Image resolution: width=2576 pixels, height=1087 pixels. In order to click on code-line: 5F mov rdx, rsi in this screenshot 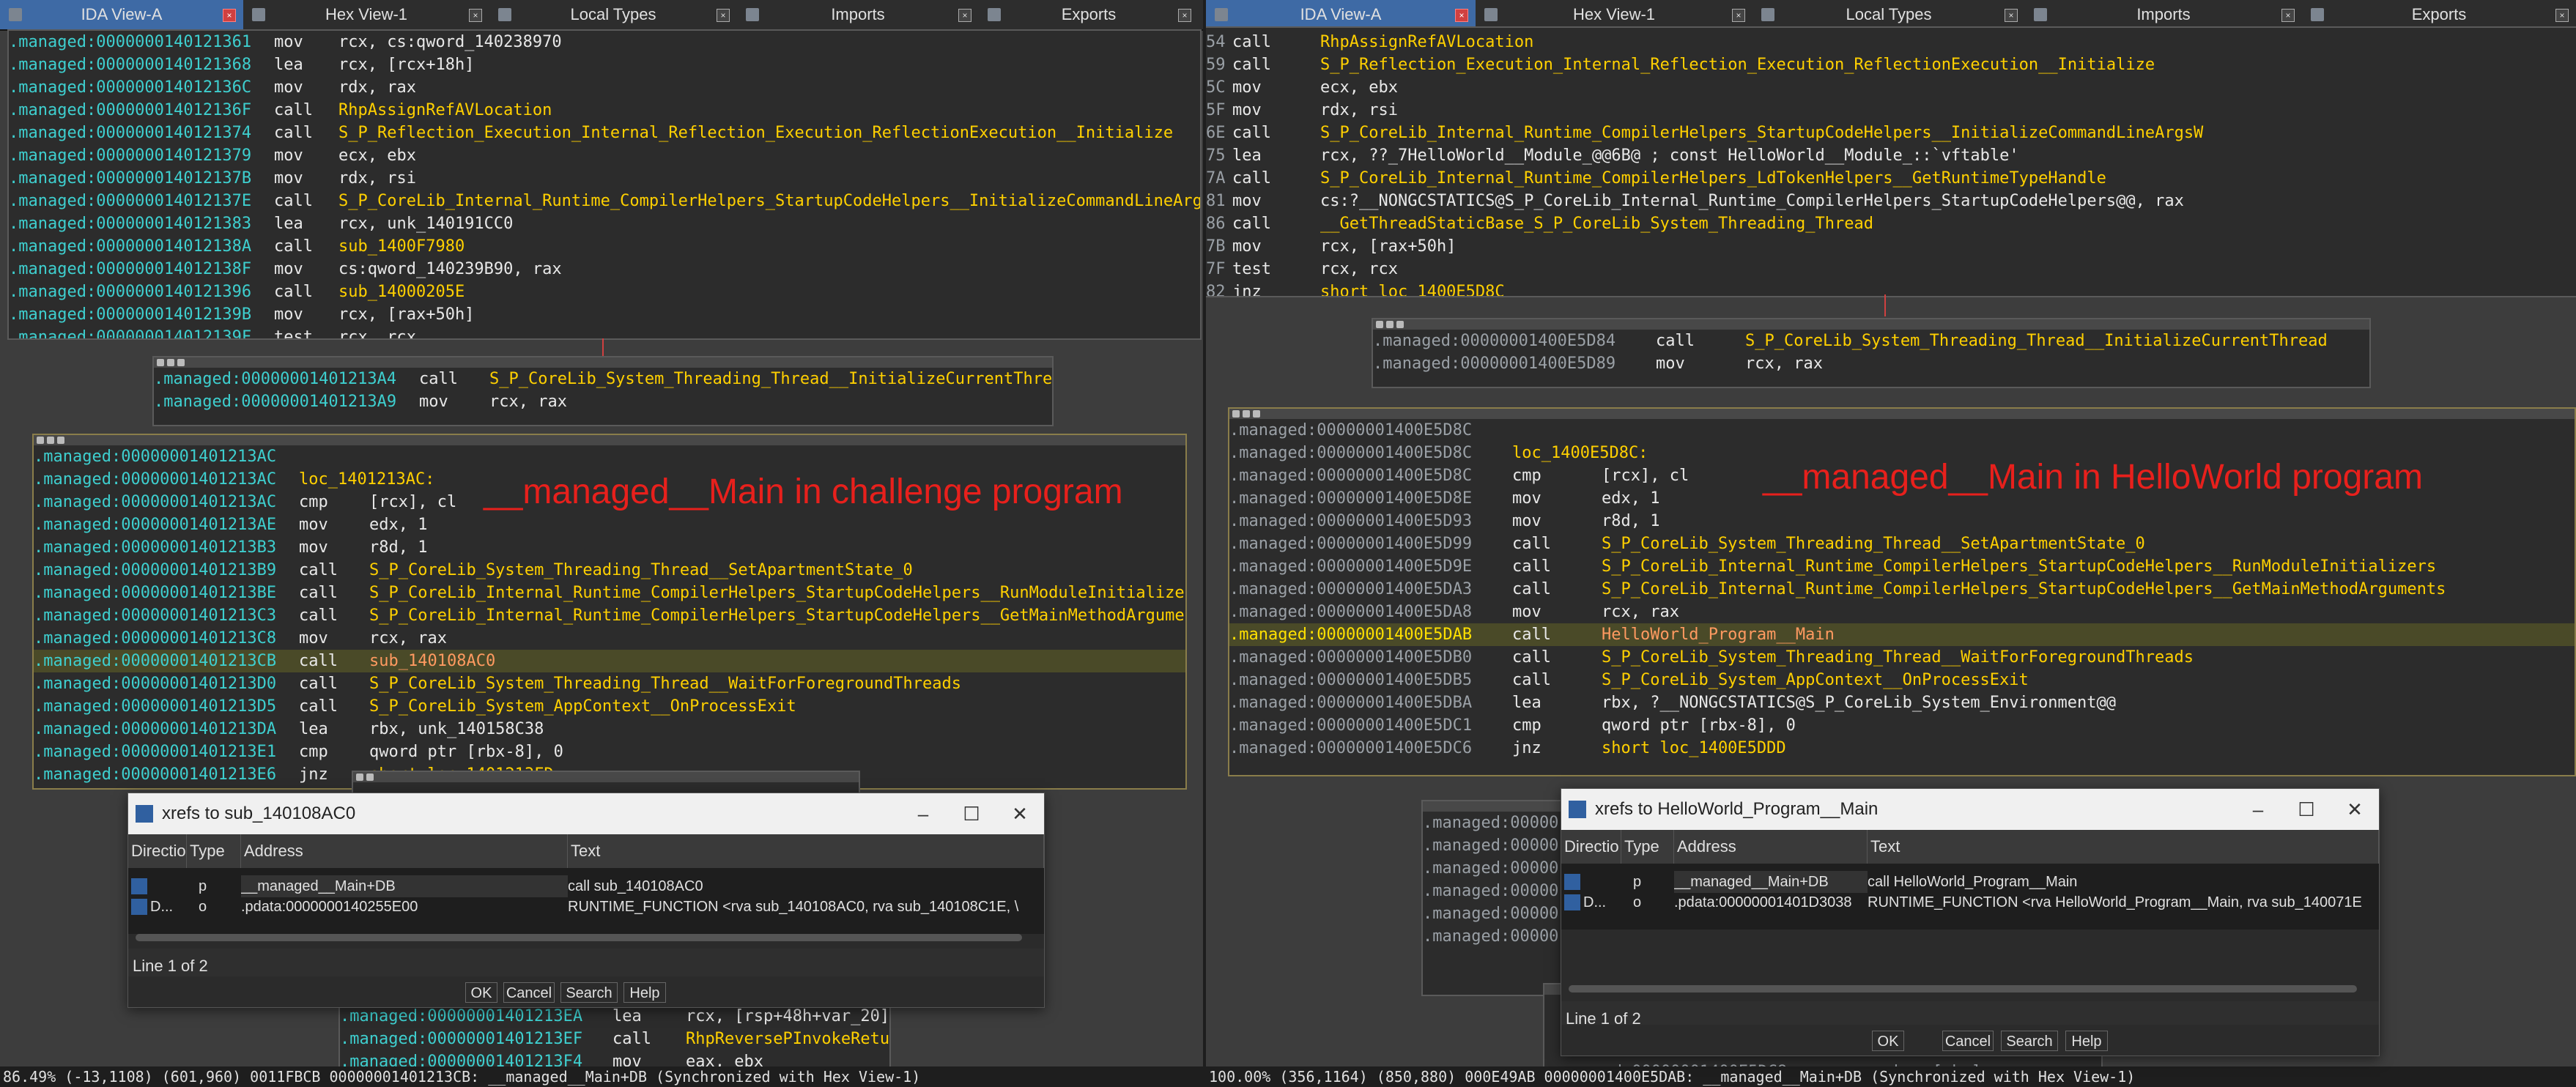, I will do `click(1891, 110)`.